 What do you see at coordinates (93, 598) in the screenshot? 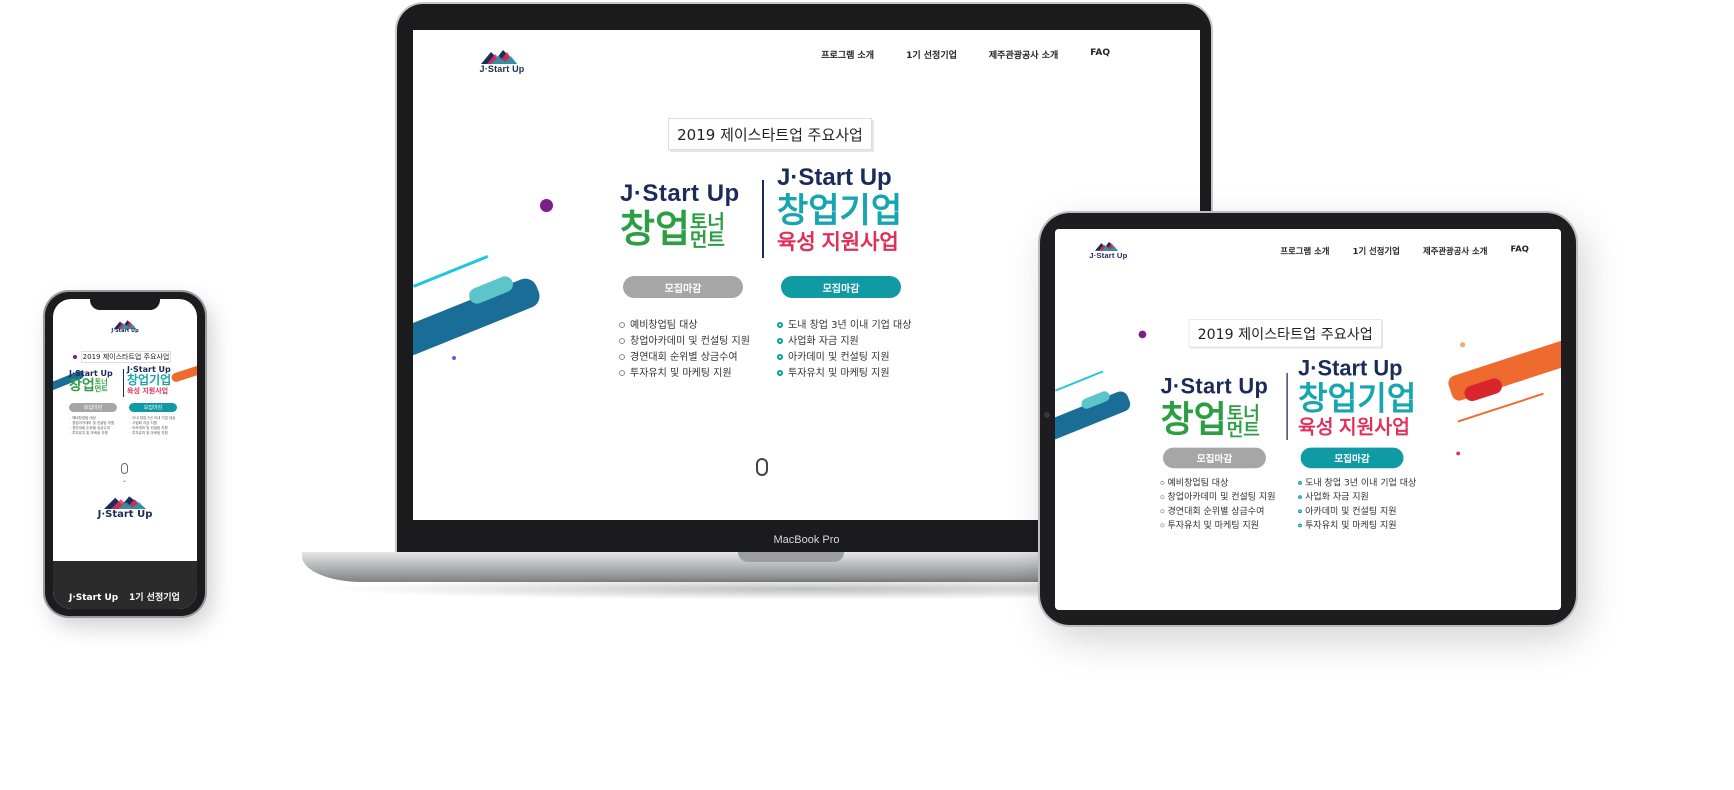
I see `footer-logo-text: J·Start Up` at bounding box center [93, 598].